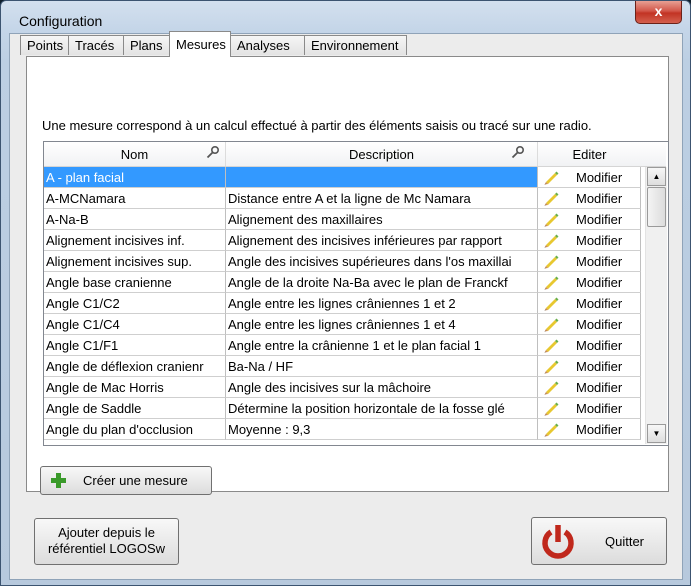 This screenshot has width=691, height=586. I want to click on row-name: Angle base cranienne, so click(135, 282).